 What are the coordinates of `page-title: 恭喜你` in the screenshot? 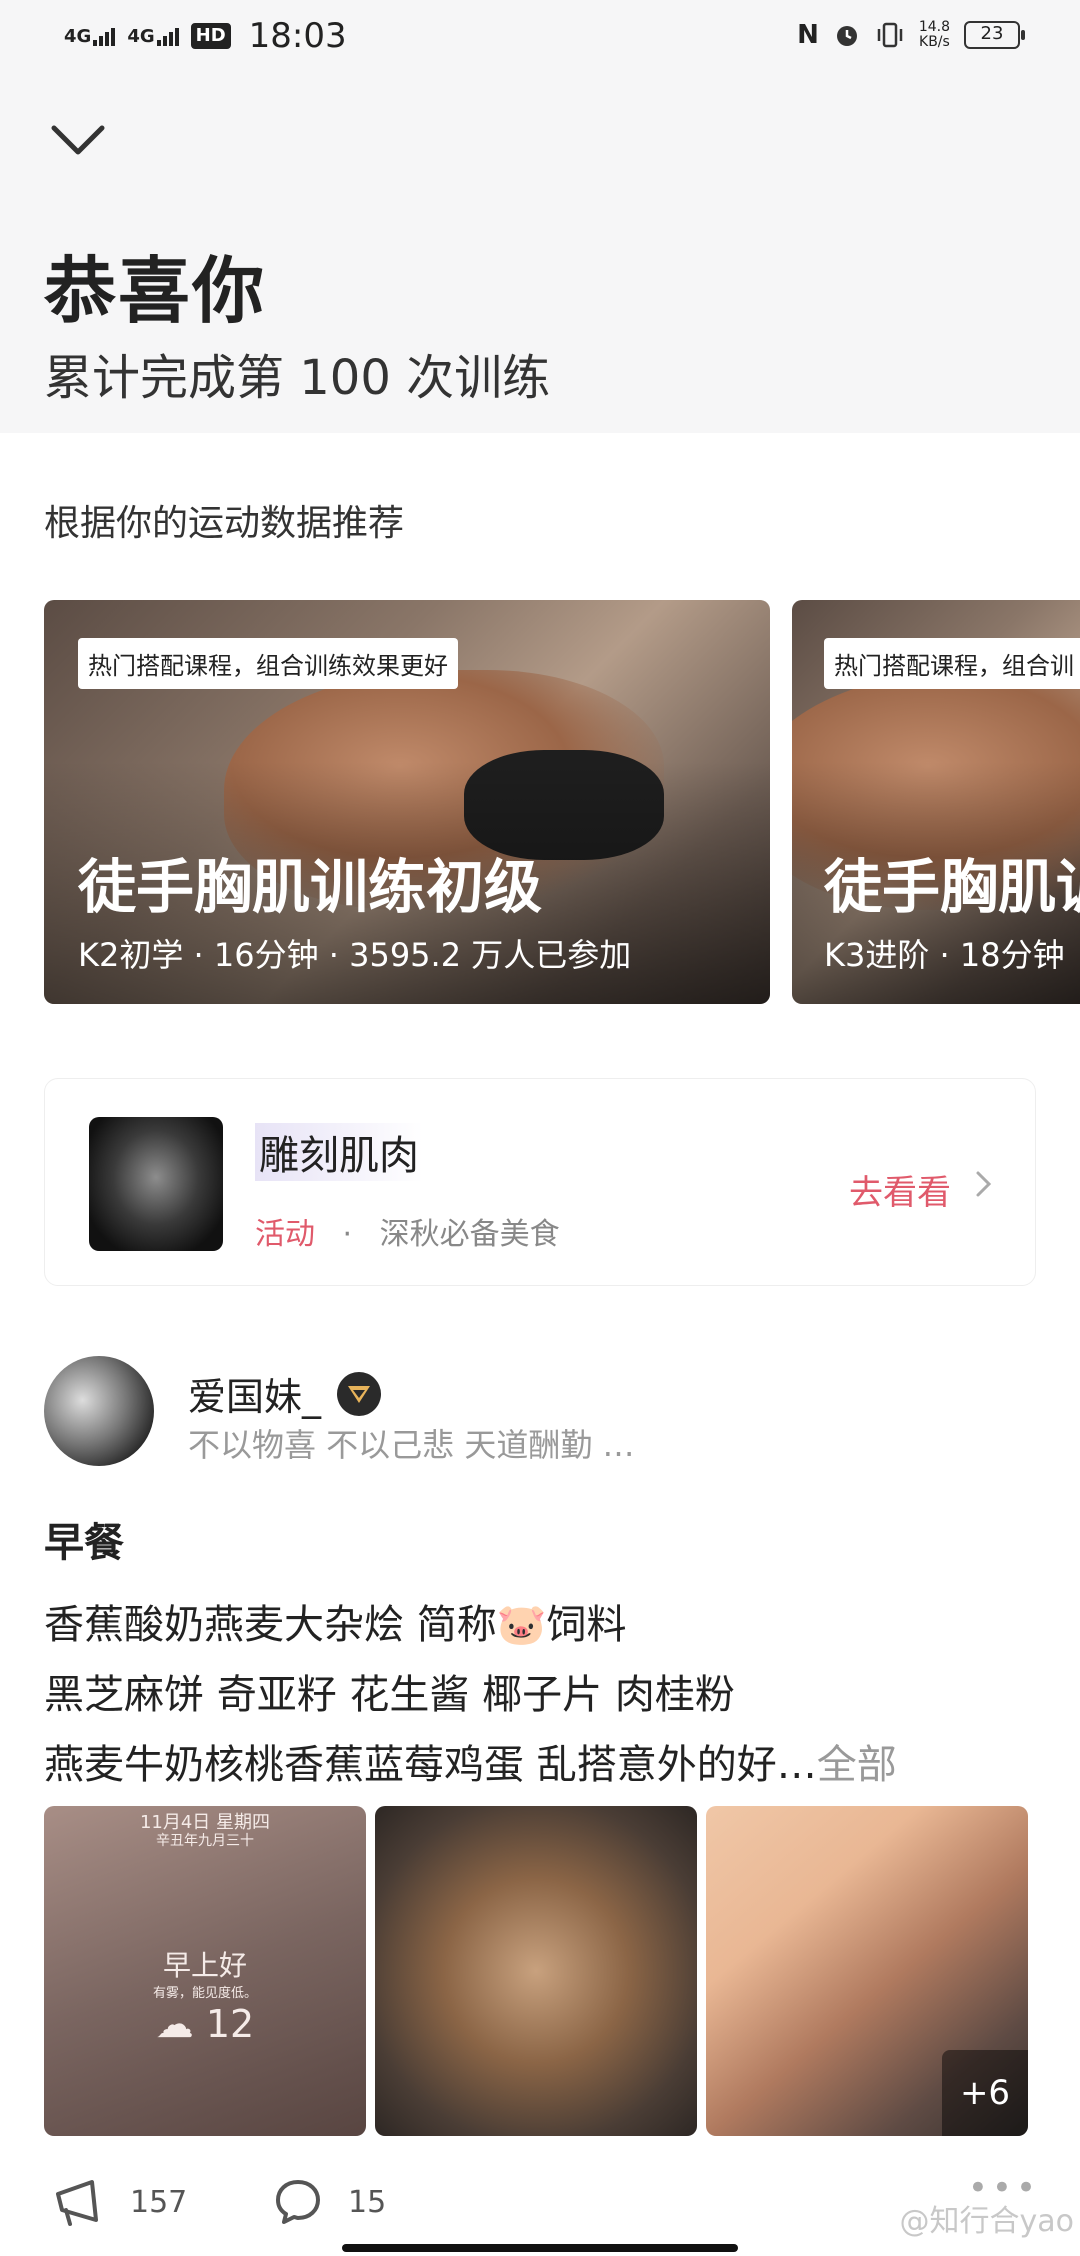 It's located at (155, 291).